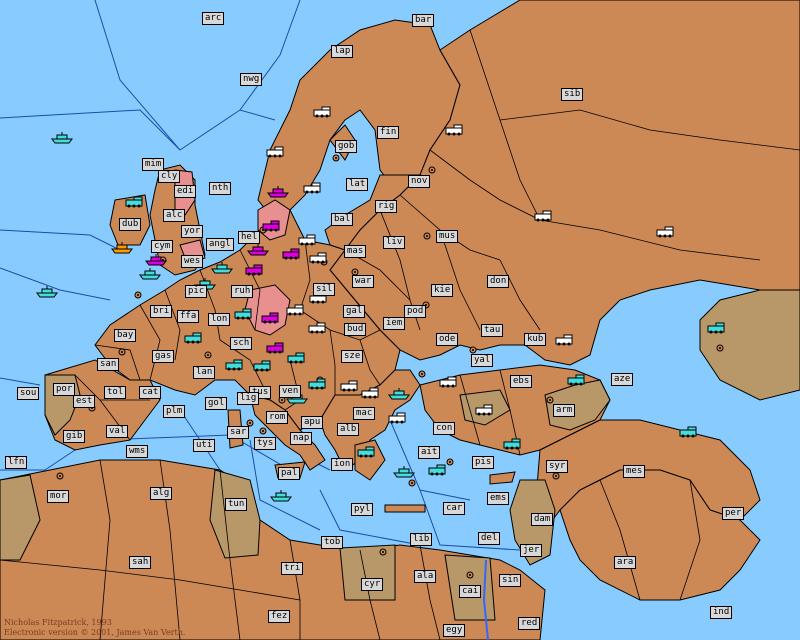 The width and height of the screenshot is (800, 640). I want to click on province-label-ala: ala, so click(425, 576).